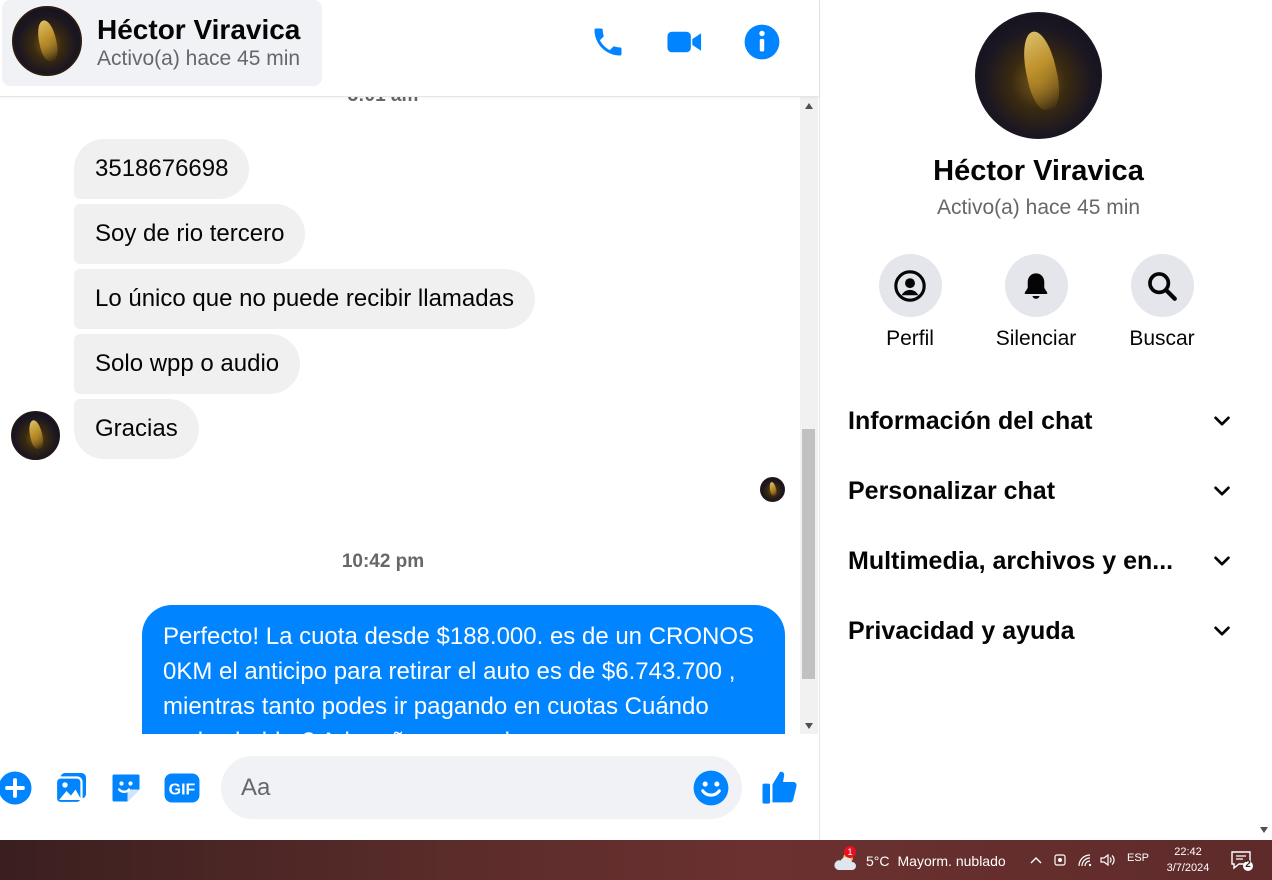 The image size is (1272, 880). I want to click on cloud-sun-icon: 1, so click(845, 859).